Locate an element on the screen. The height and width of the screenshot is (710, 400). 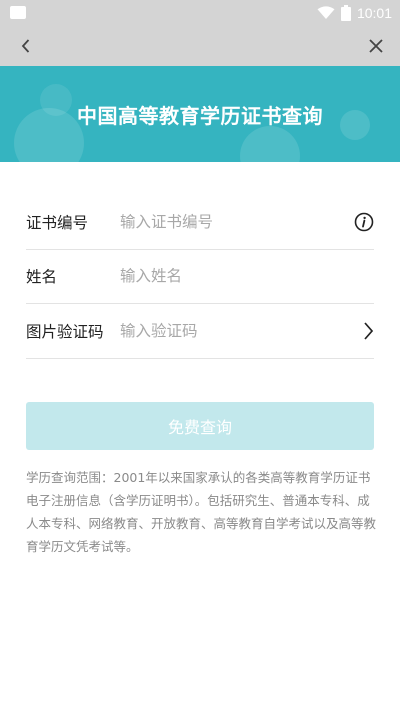
name-row: 姓名 is located at coordinates (200, 277).